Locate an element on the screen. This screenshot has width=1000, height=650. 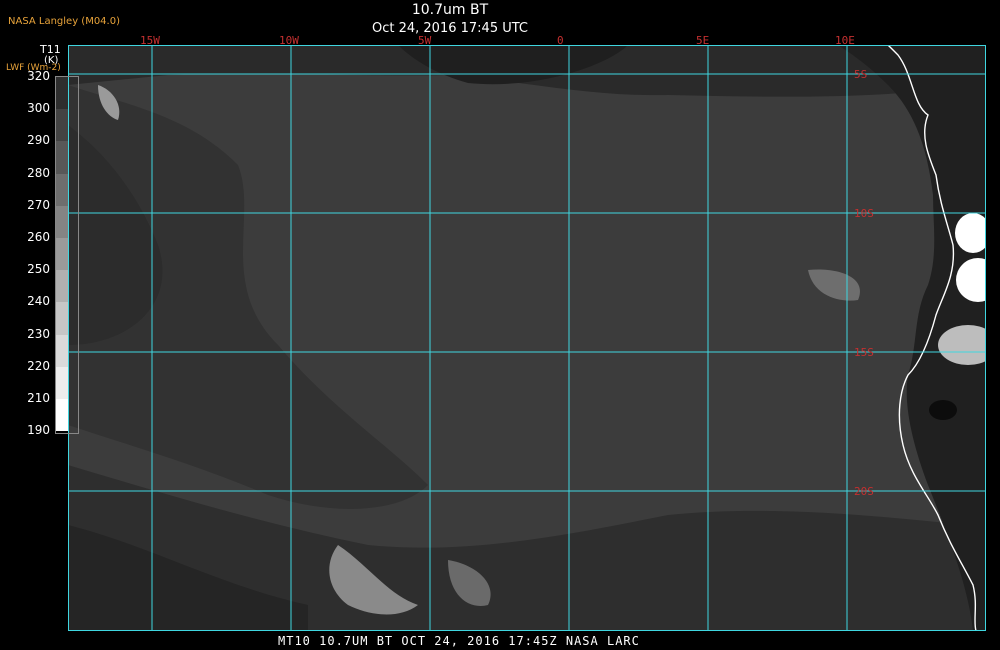
colorbar-tick-label: 280 is located at coordinates (38, 172).